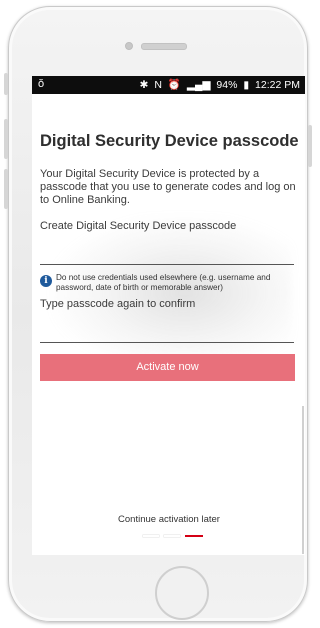  Describe the element at coordinates (129, 46) in the screenshot. I see `front-camera` at that location.